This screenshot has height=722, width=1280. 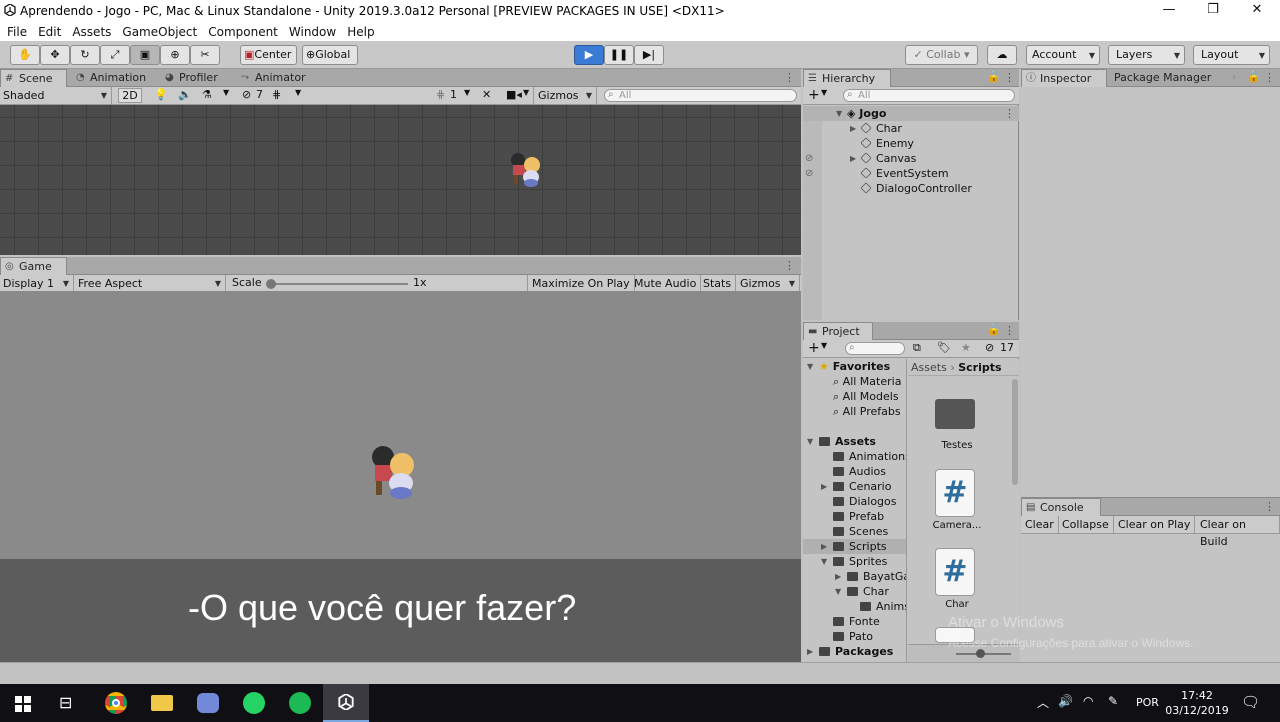 What do you see at coordinates (581, 283) in the screenshot?
I see `maximize-on-play-toggle: Maximize On Play` at bounding box center [581, 283].